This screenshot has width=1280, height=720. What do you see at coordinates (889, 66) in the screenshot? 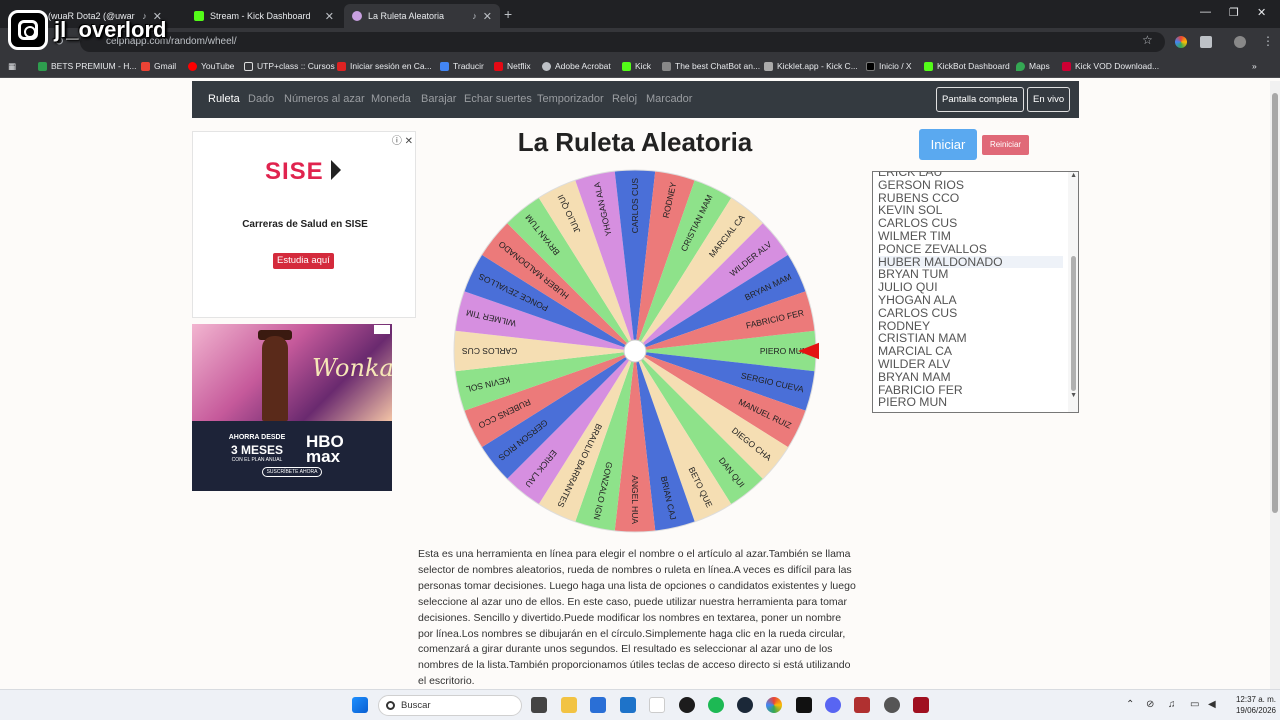
I see `bookmark-x: Inicio / X` at bounding box center [889, 66].